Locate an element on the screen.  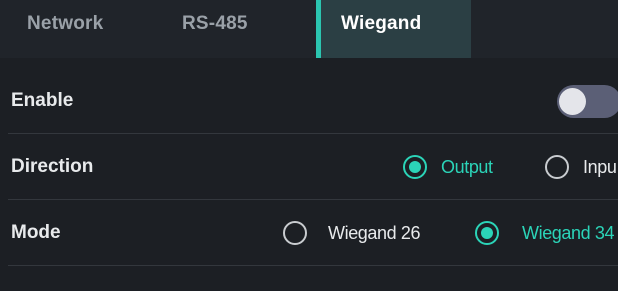
direction-label: Direction is located at coordinates (52, 166).